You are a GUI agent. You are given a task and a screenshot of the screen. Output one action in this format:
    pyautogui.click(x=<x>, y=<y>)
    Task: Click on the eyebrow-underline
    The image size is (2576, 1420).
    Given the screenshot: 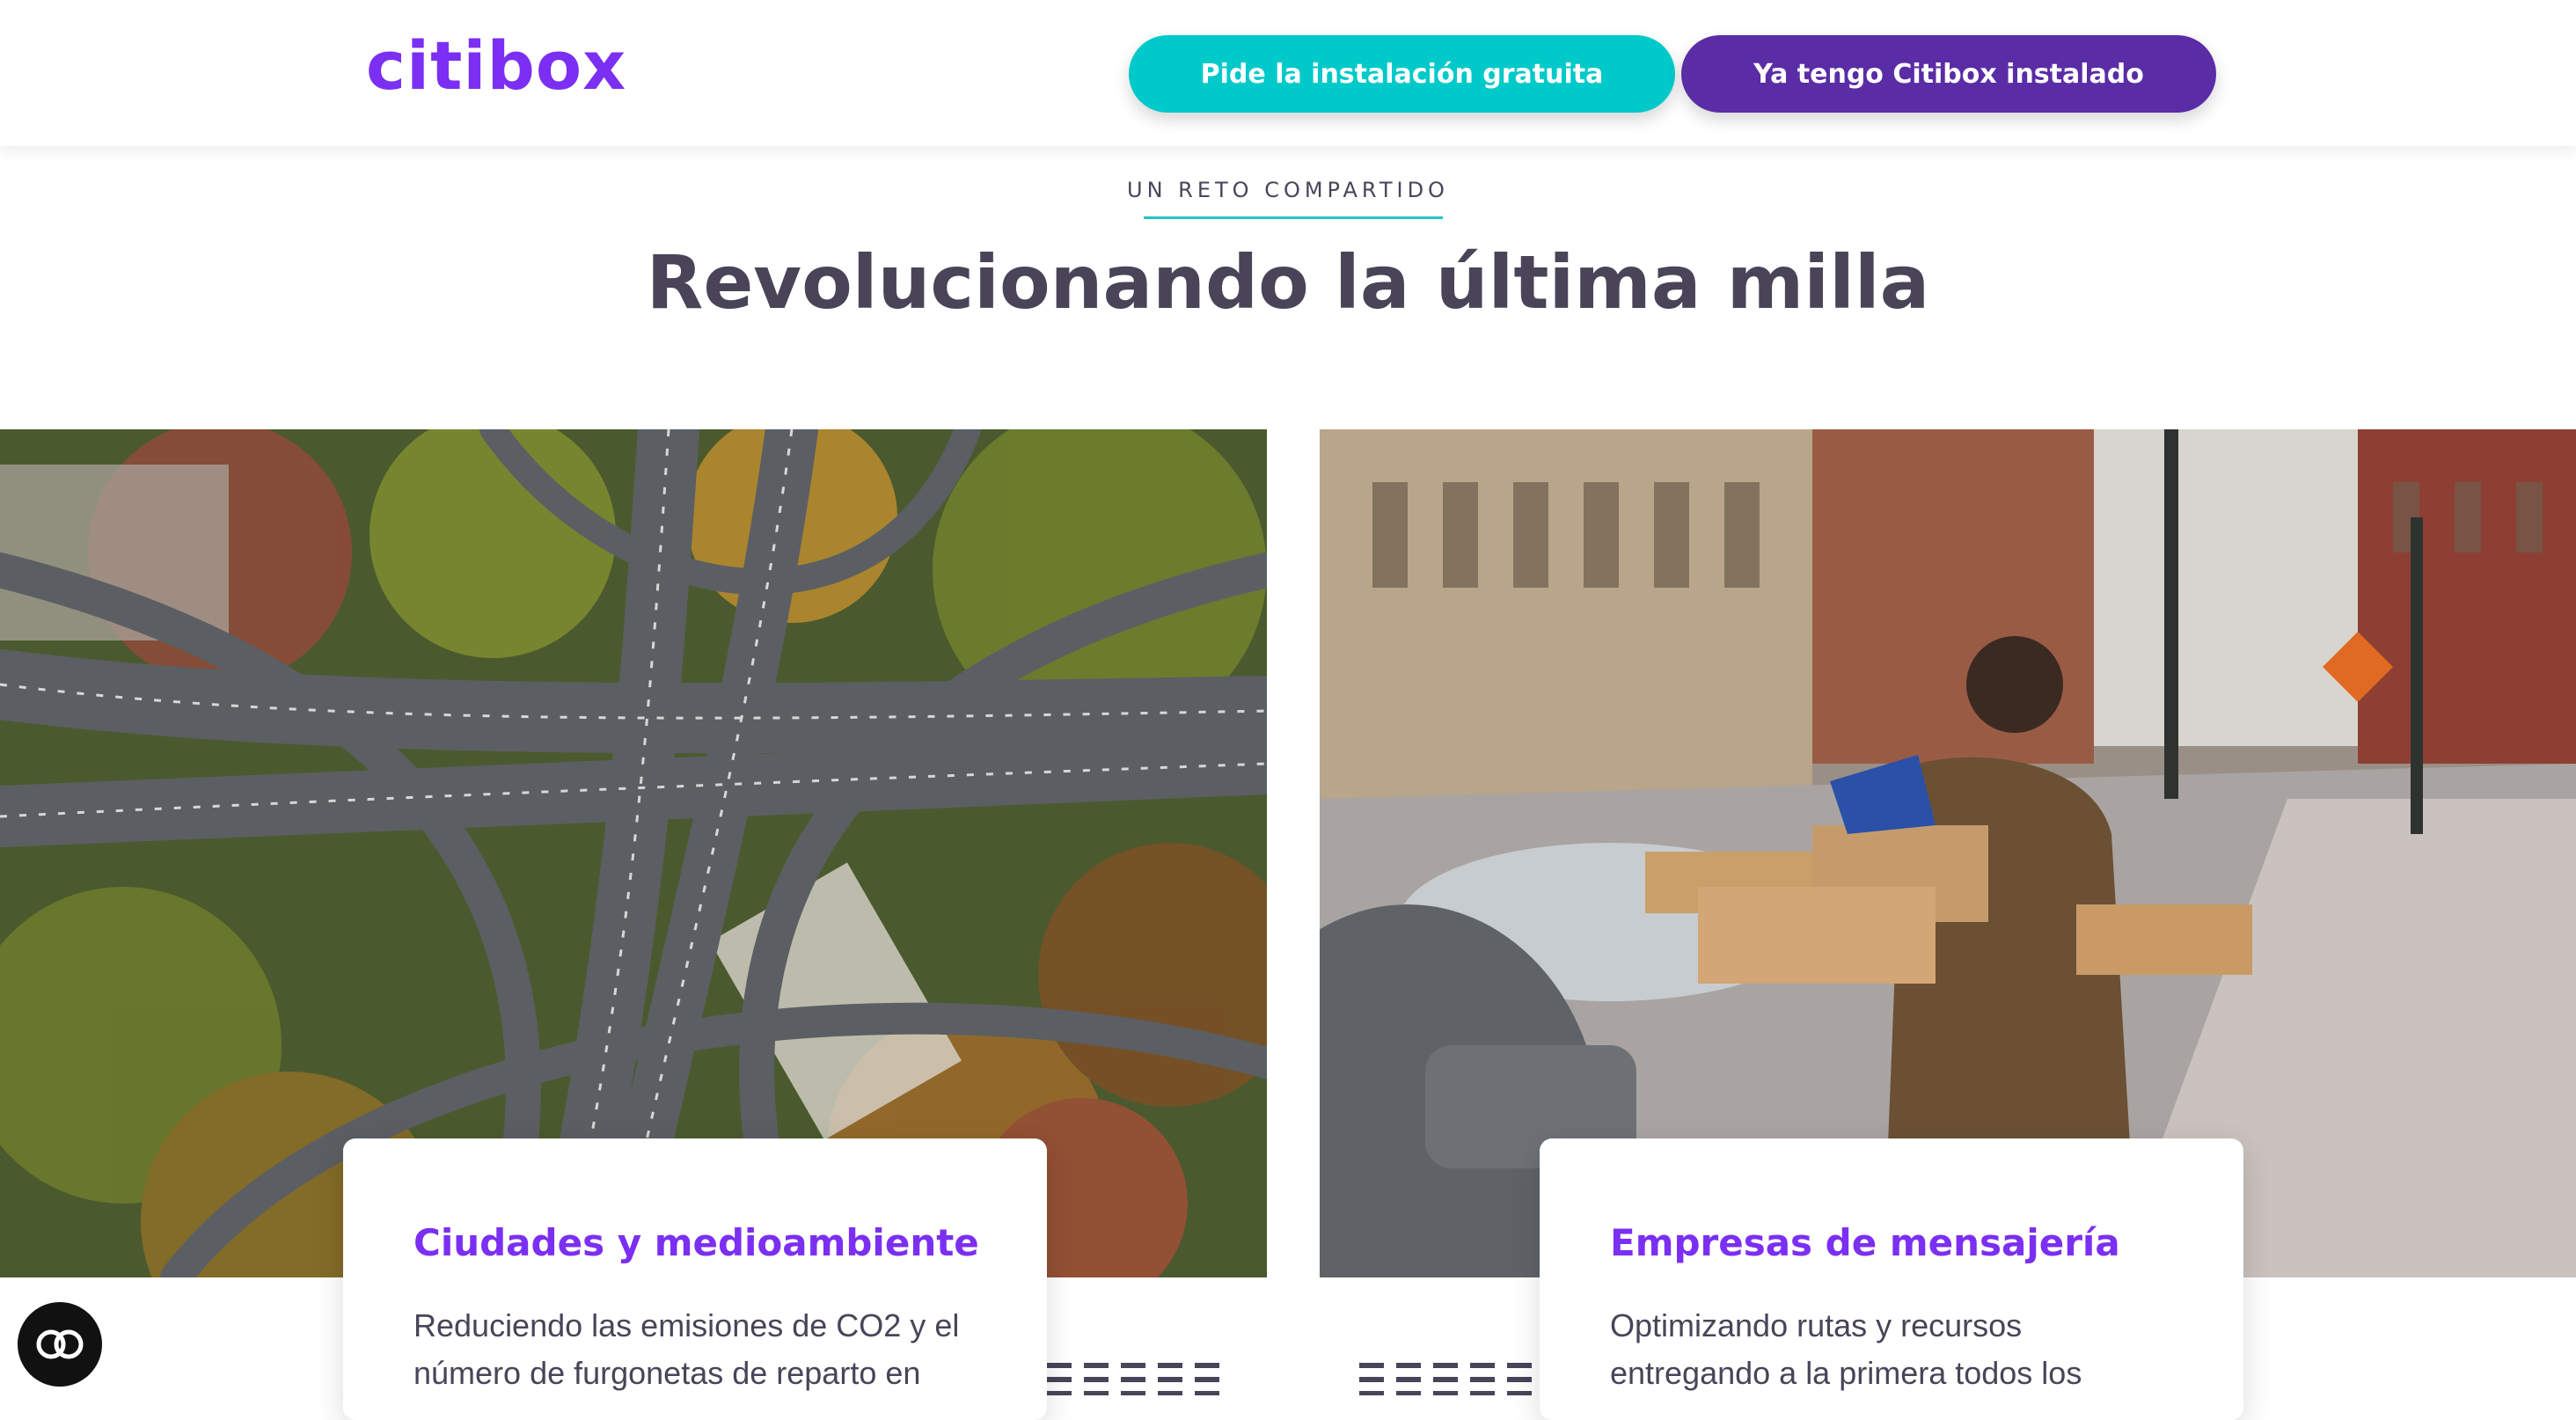 What is the action you would take?
    pyautogui.click(x=1293, y=217)
    